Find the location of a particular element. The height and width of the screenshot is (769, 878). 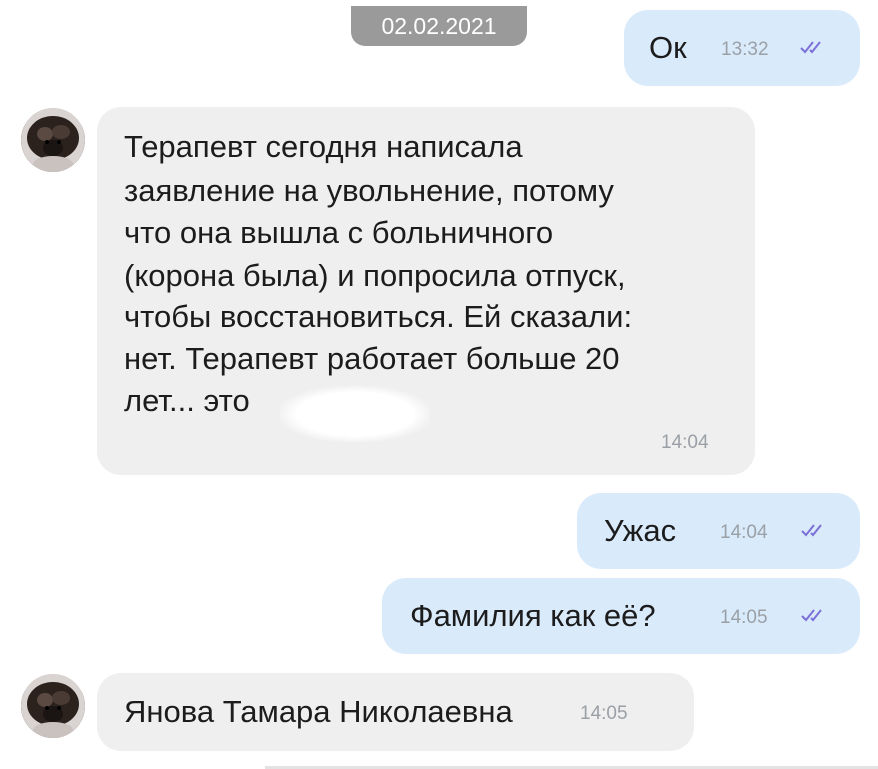

message-time: 13:32 is located at coordinates (745, 49).